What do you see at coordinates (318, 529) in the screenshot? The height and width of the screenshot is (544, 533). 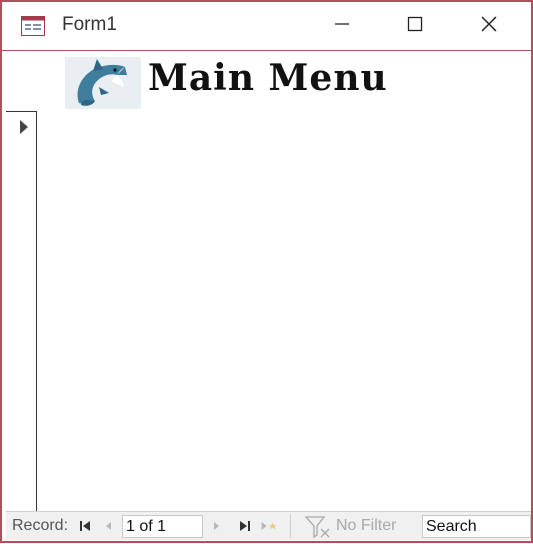 I see `filter-icon` at bounding box center [318, 529].